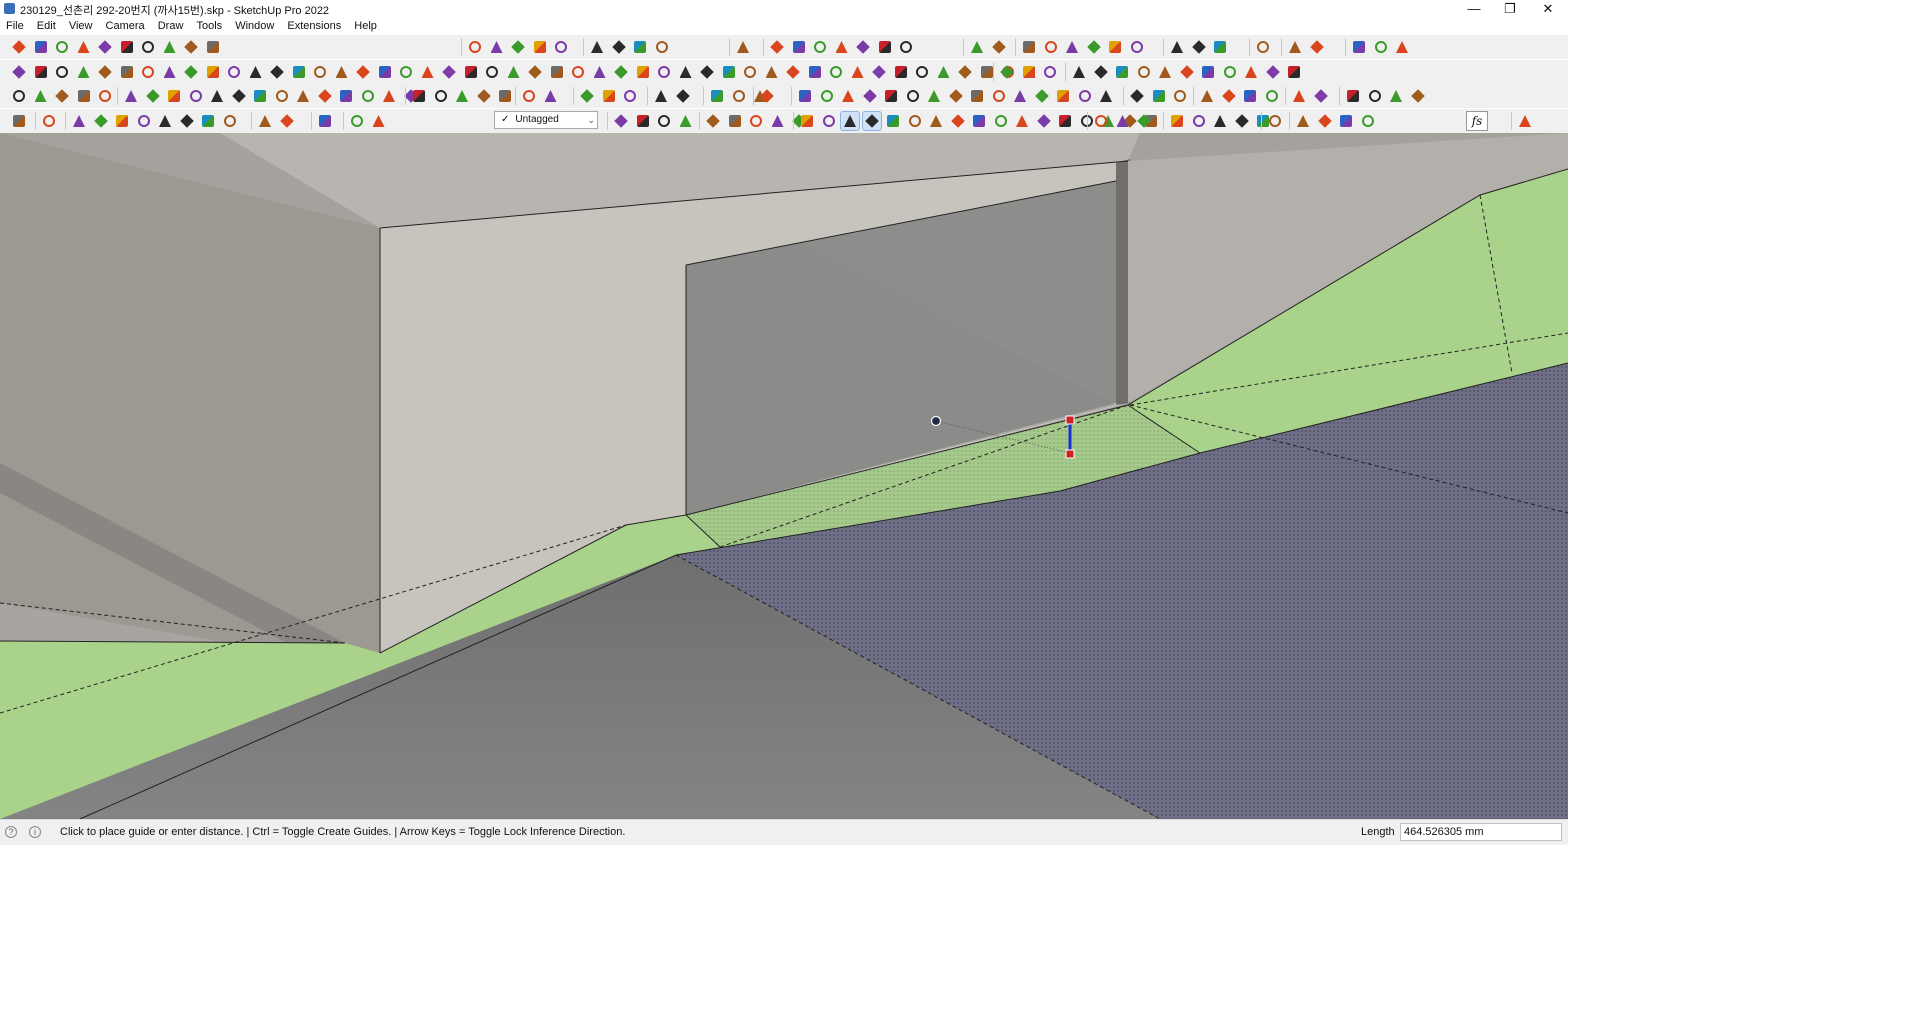  Describe the element at coordinates (1510, 9) in the screenshot. I see `restore-button: ❐` at that location.